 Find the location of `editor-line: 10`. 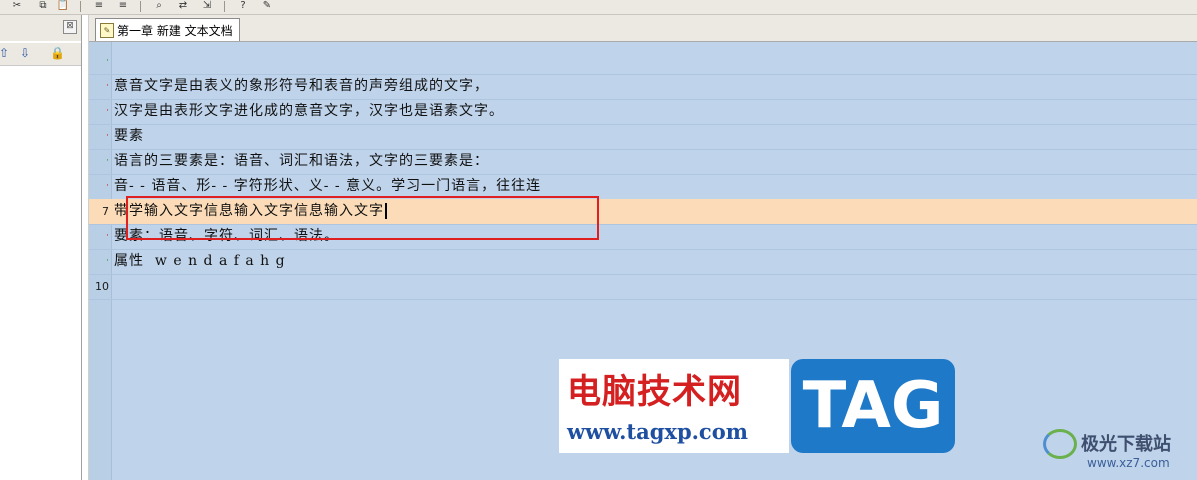

editor-line: 10 is located at coordinates (643, 287).